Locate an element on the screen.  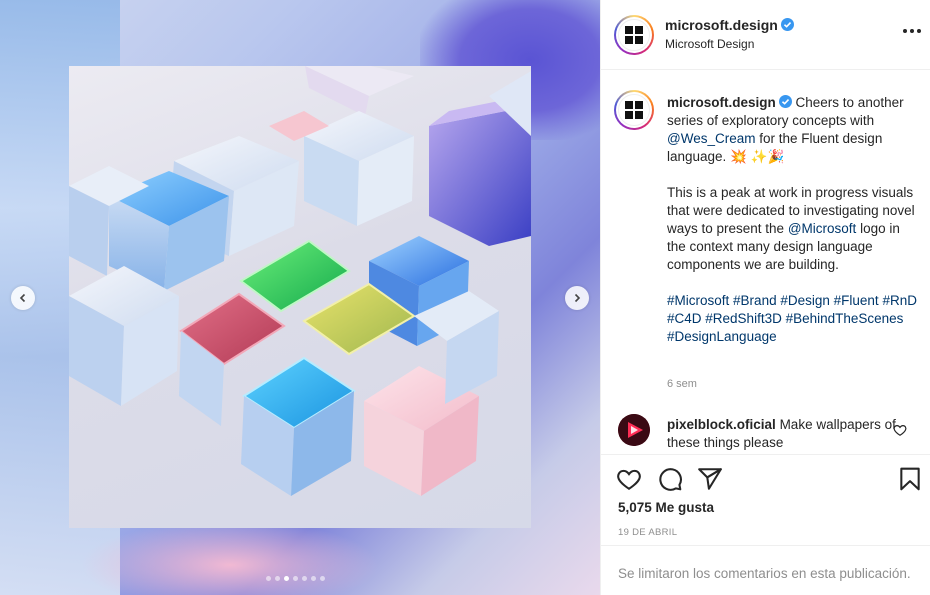
hashtag-link: #RnD is located at coordinates (899, 300).